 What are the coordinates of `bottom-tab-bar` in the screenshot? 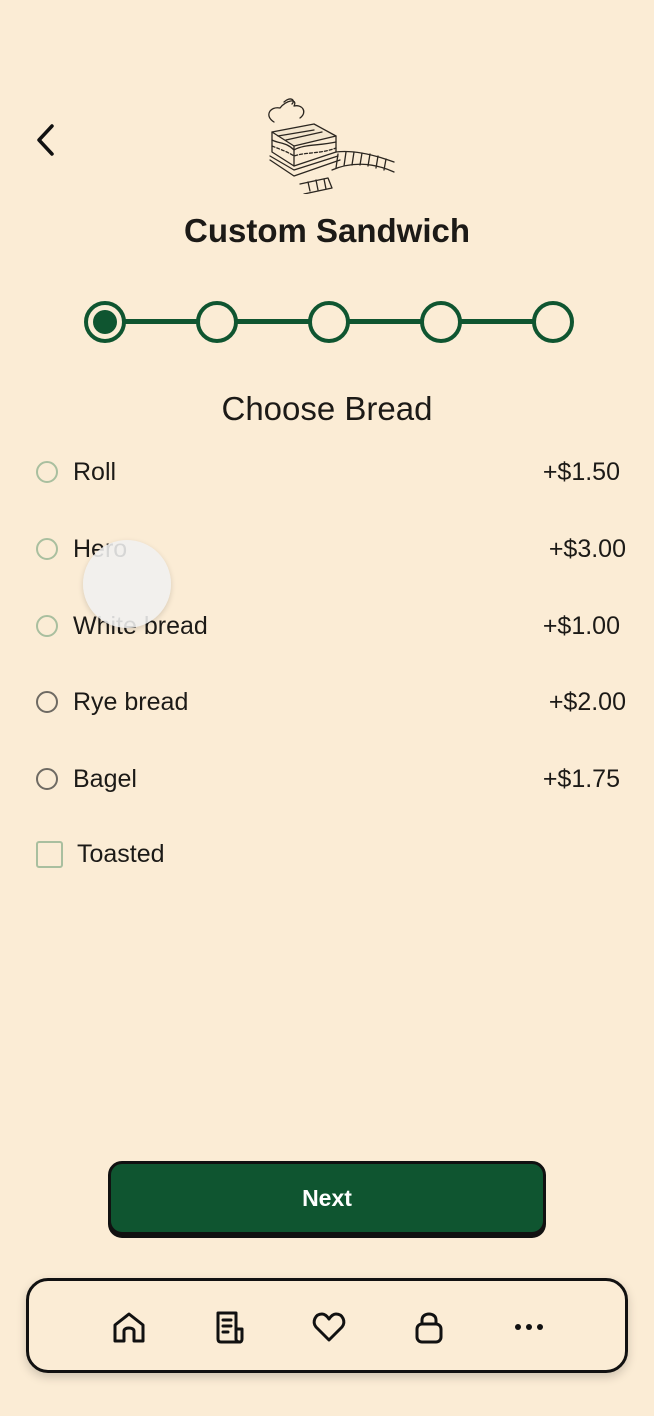 It's located at (327, 1325).